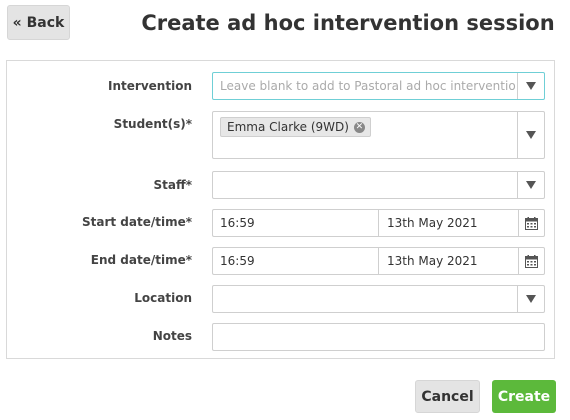 The image size is (570, 420). I want to click on student-chip-label: Emma Clarke (9WD), so click(288, 127).